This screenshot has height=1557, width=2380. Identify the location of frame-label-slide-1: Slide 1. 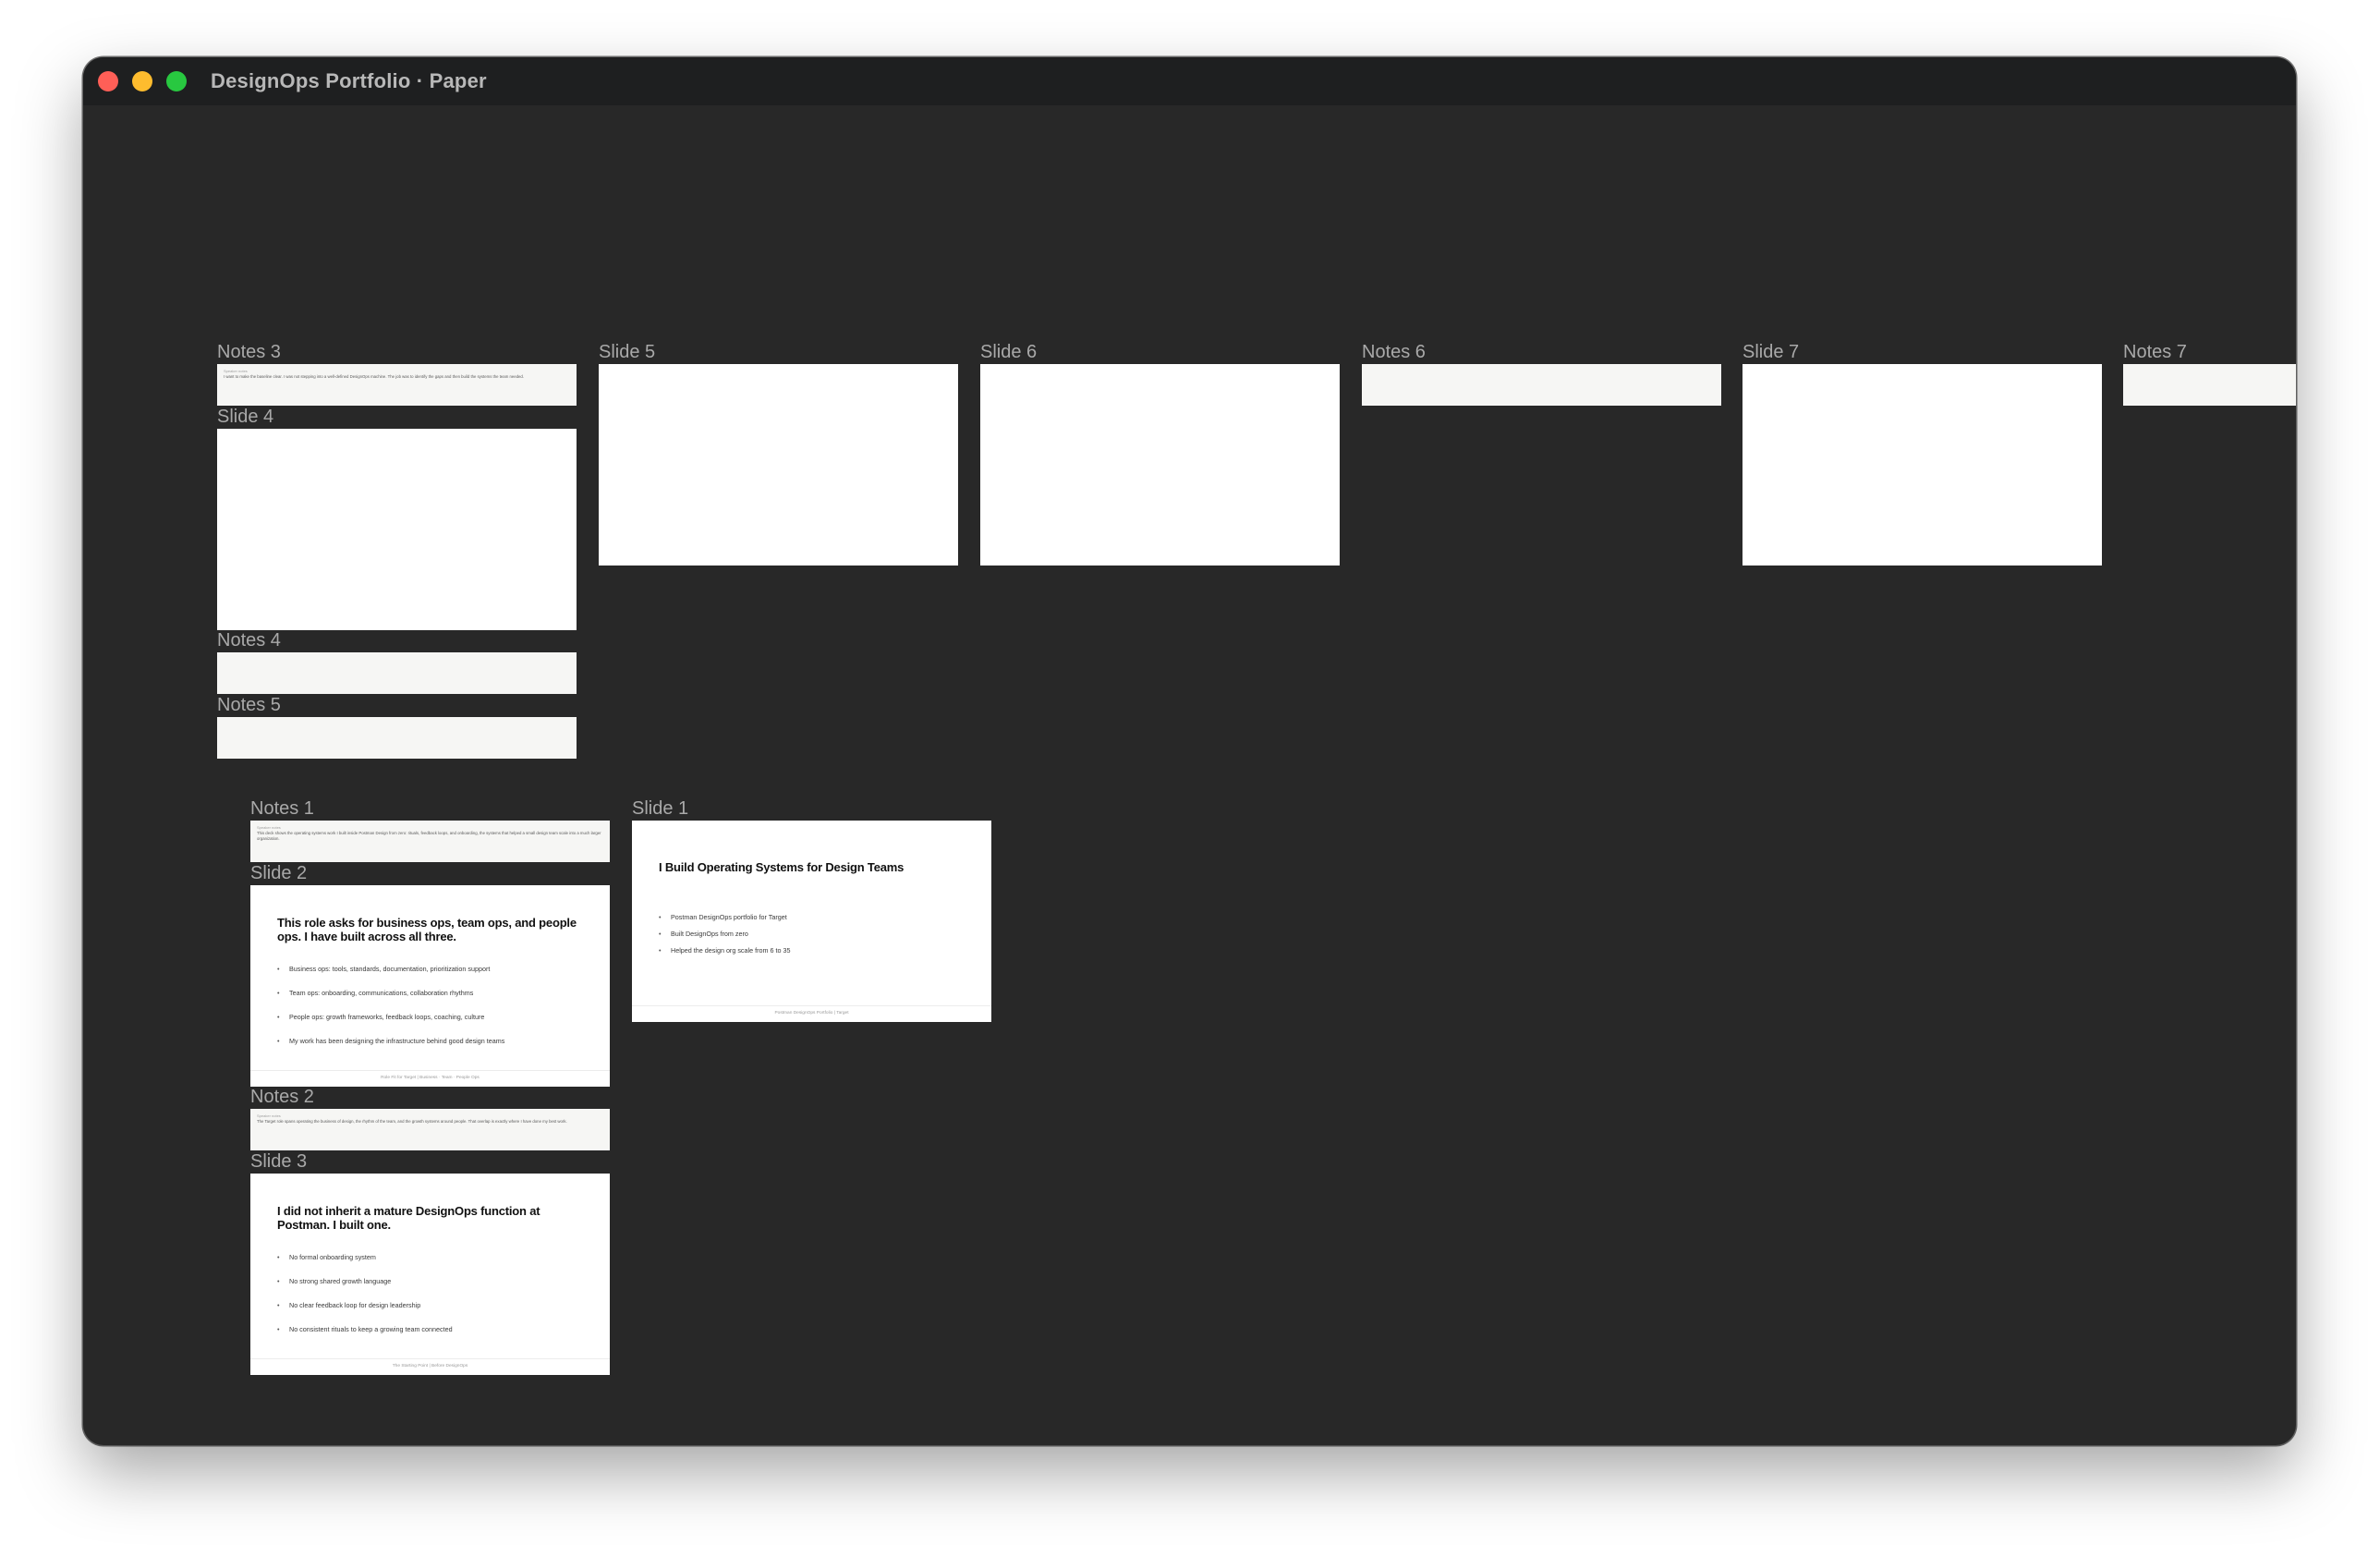
(660, 809).